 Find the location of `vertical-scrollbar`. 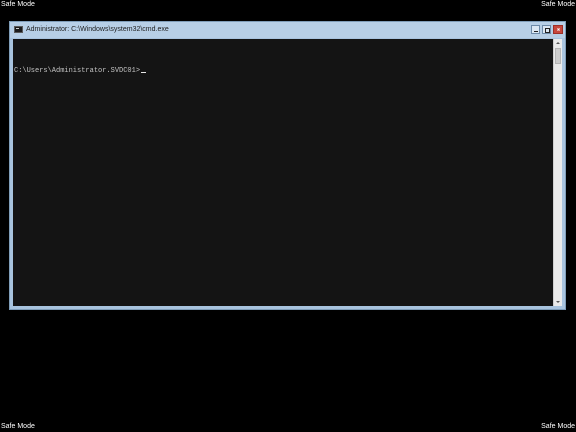

vertical-scrollbar is located at coordinates (557, 172).